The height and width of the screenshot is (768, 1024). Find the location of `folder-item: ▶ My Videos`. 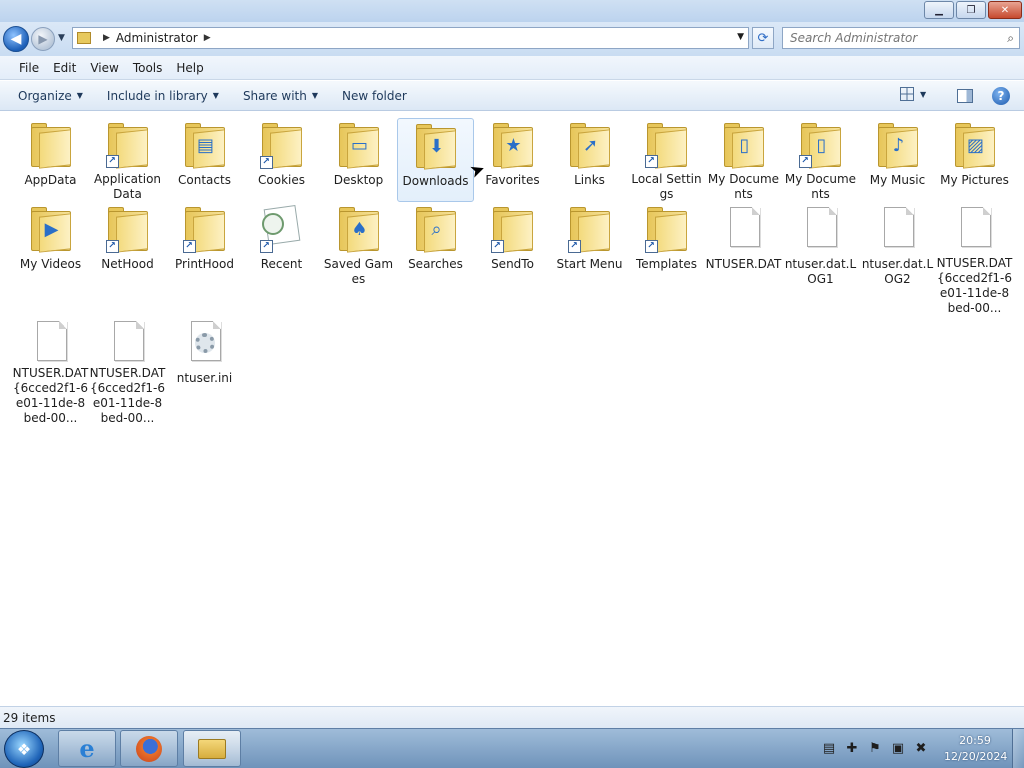

folder-item: ▶ My Videos is located at coordinates (50, 259).